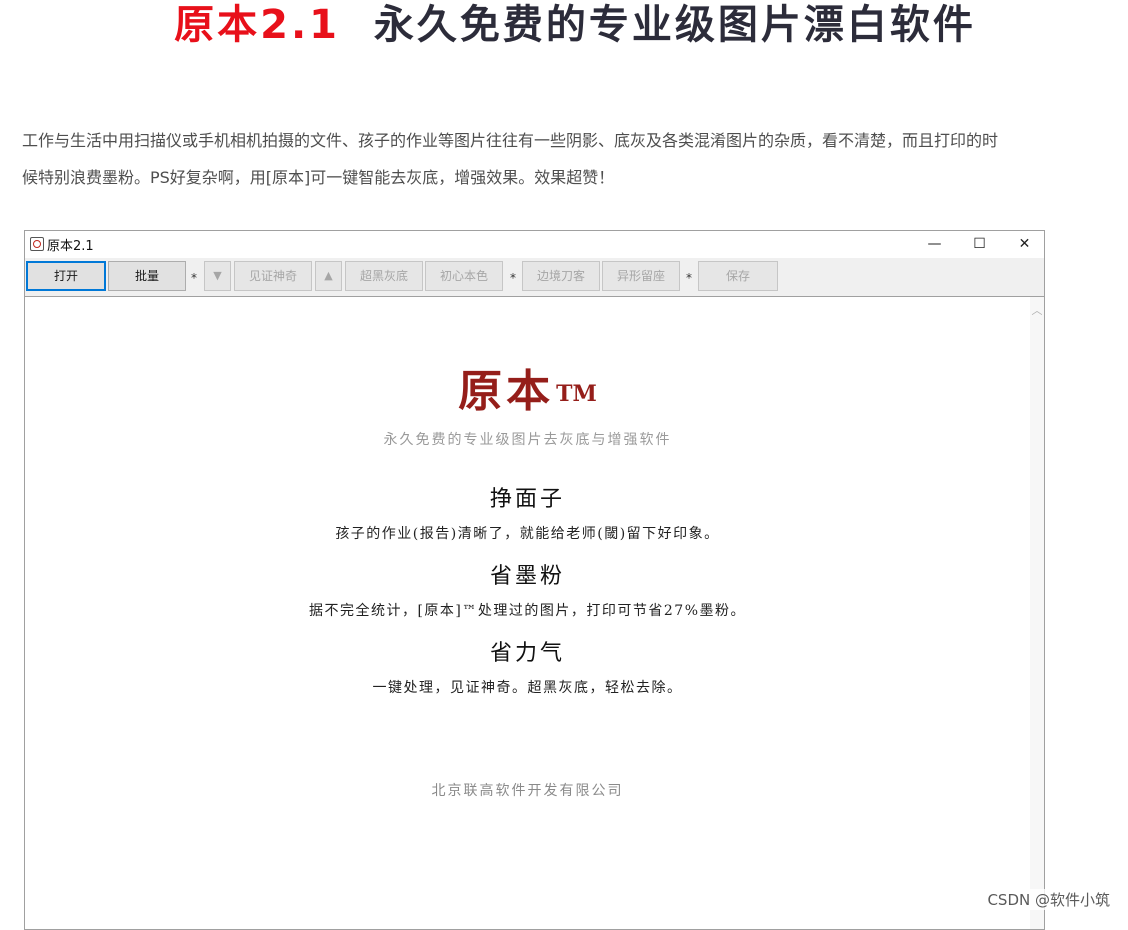 This screenshot has height=930, width=1128. I want to click on irregular-crop-button: 异形留座, so click(641, 276).